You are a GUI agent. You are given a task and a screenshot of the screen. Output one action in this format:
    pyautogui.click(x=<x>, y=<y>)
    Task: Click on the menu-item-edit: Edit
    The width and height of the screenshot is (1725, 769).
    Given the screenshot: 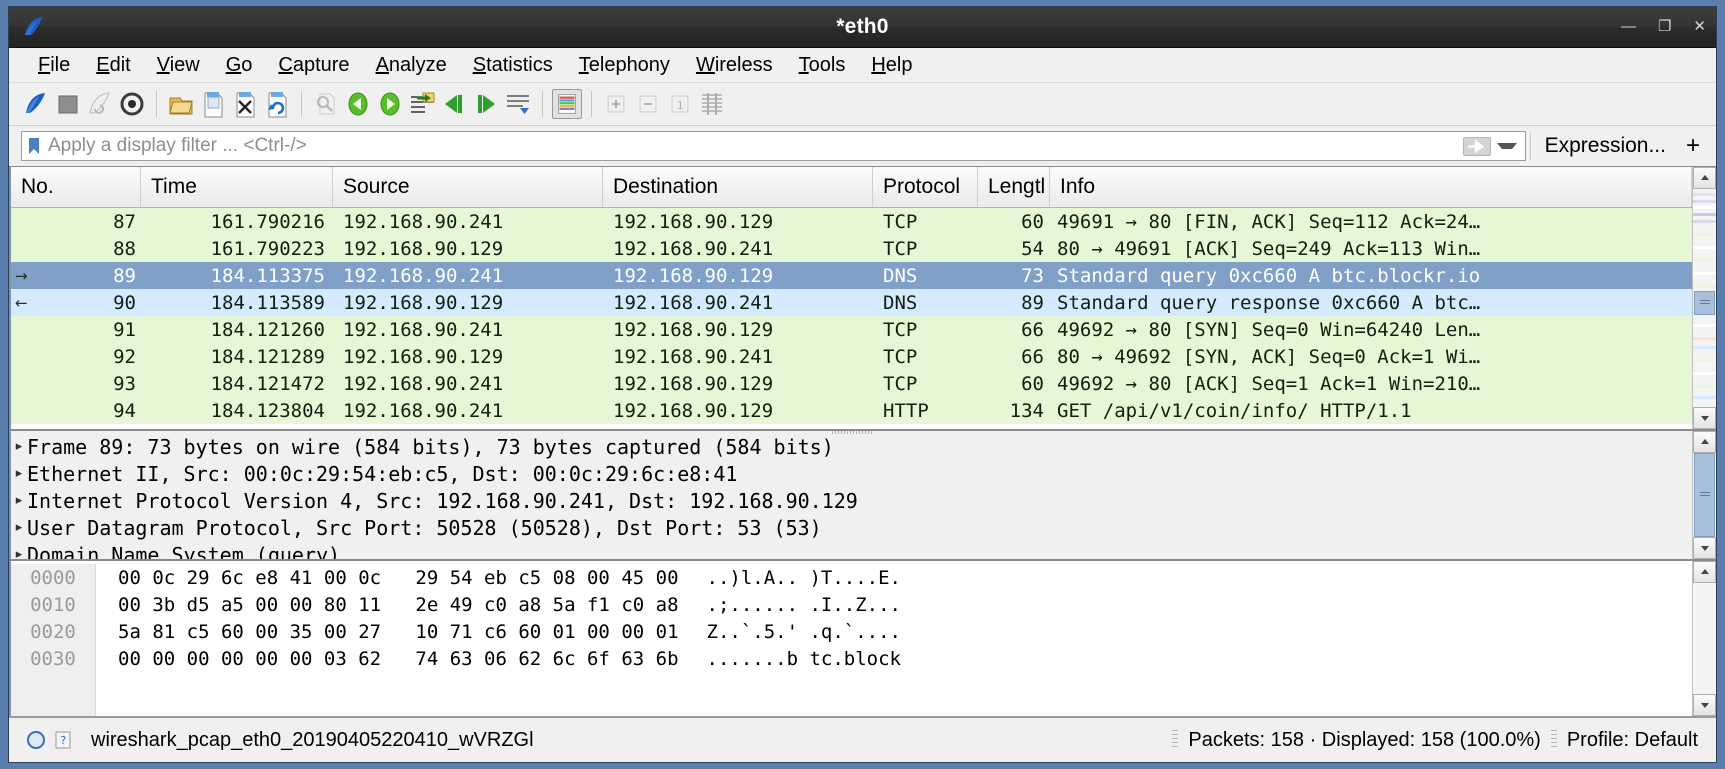 What is the action you would take?
    pyautogui.click(x=113, y=65)
    